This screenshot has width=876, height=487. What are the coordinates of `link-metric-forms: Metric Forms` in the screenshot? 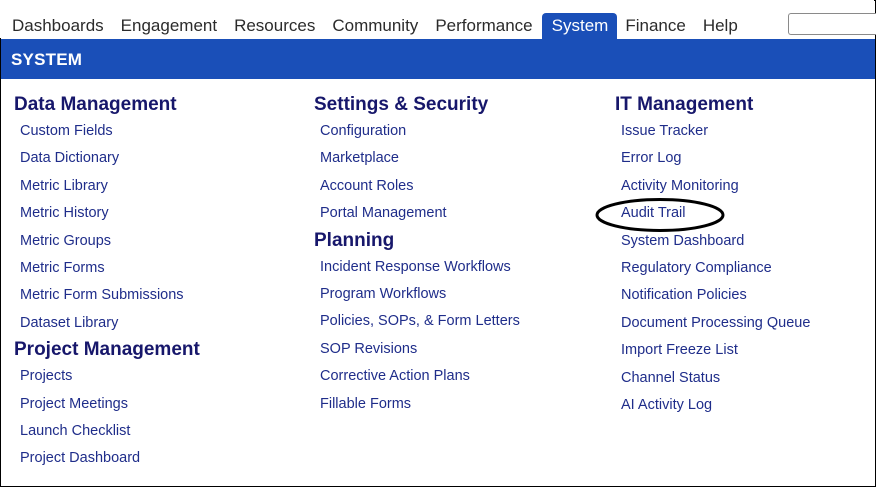 It's located at (110, 268).